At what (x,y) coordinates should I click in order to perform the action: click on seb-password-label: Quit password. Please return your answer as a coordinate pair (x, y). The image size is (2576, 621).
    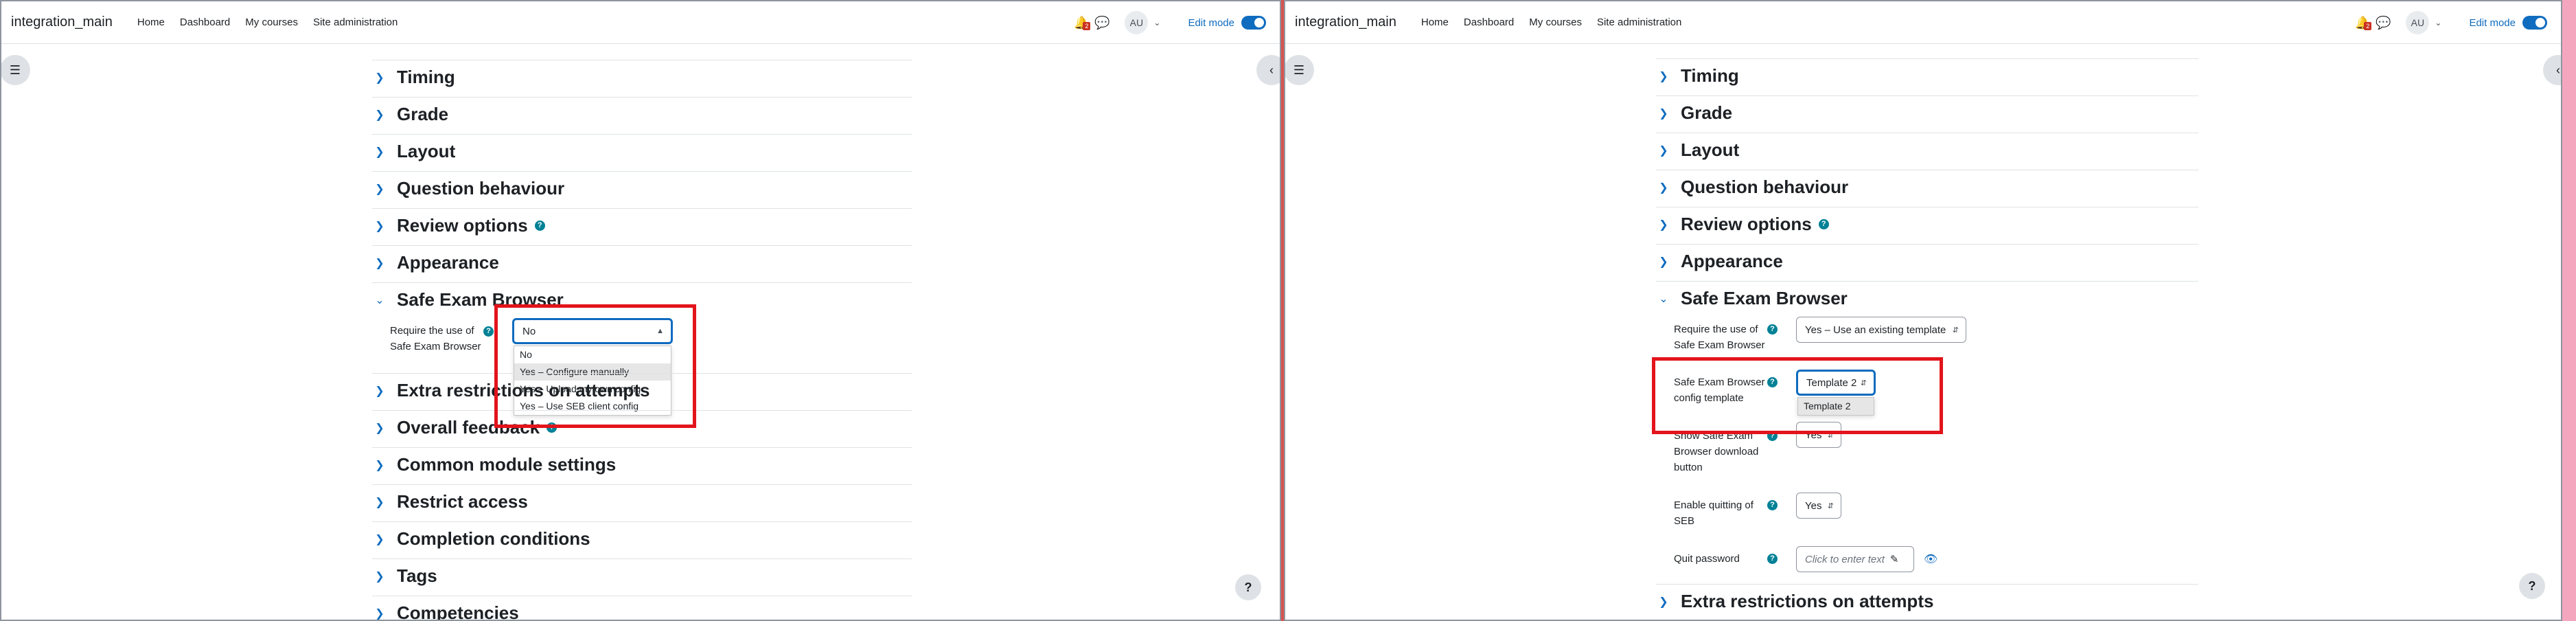
    Looking at the image, I should click on (1707, 559).